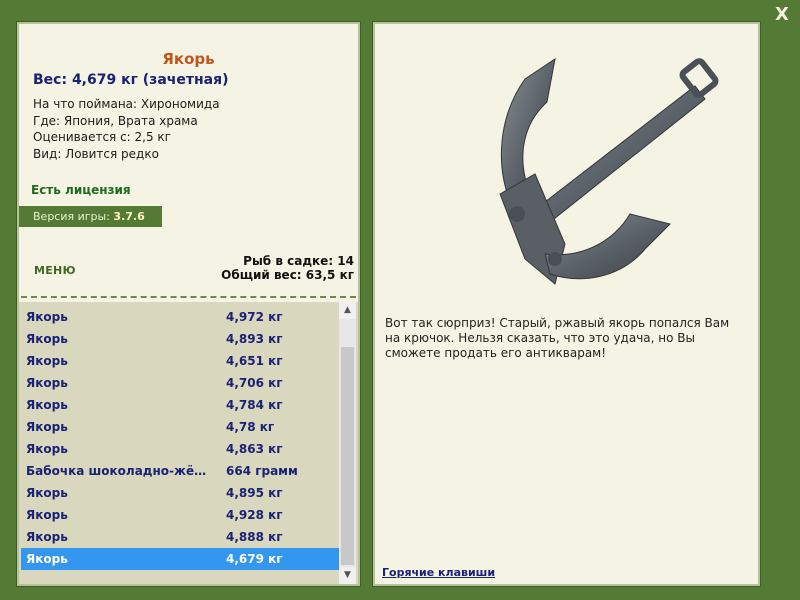 The height and width of the screenshot is (600, 800). What do you see at coordinates (71, 216) in the screenshot?
I see `version-label: Версия игры:` at bounding box center [71, 216].